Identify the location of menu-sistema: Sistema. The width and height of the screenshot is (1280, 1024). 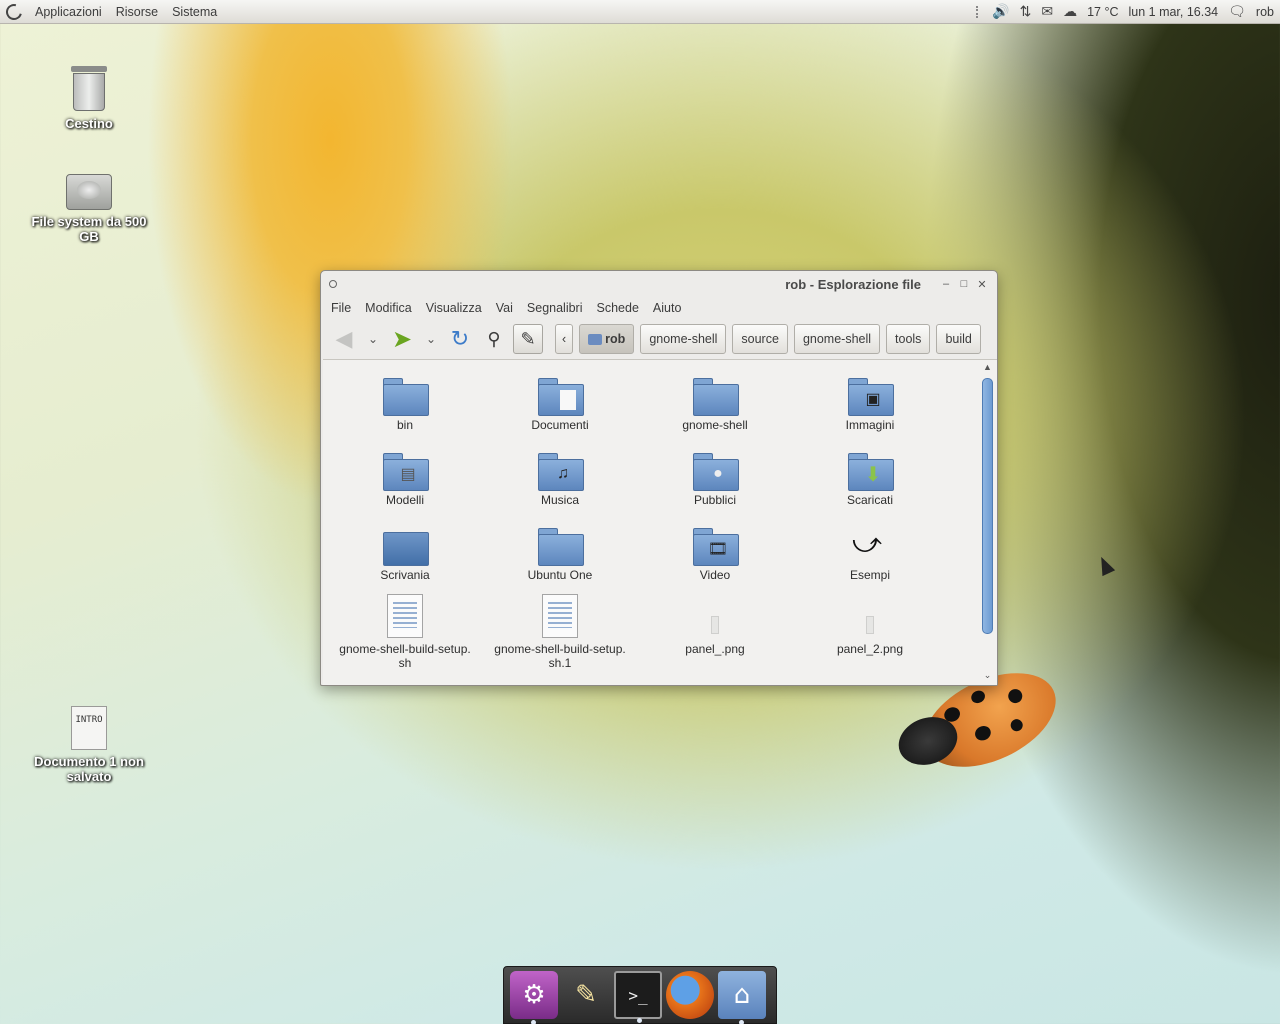
(194, 11).